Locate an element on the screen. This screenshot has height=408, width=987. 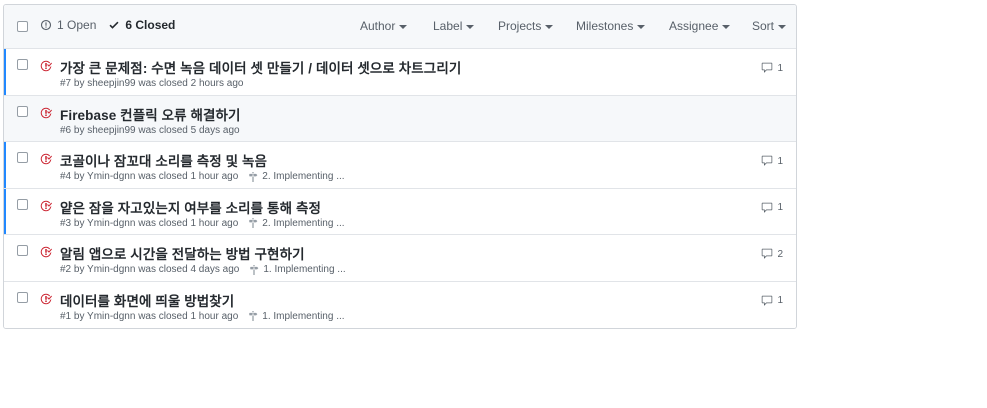
author-filter-label: Author is located at coordinates (378, 26).